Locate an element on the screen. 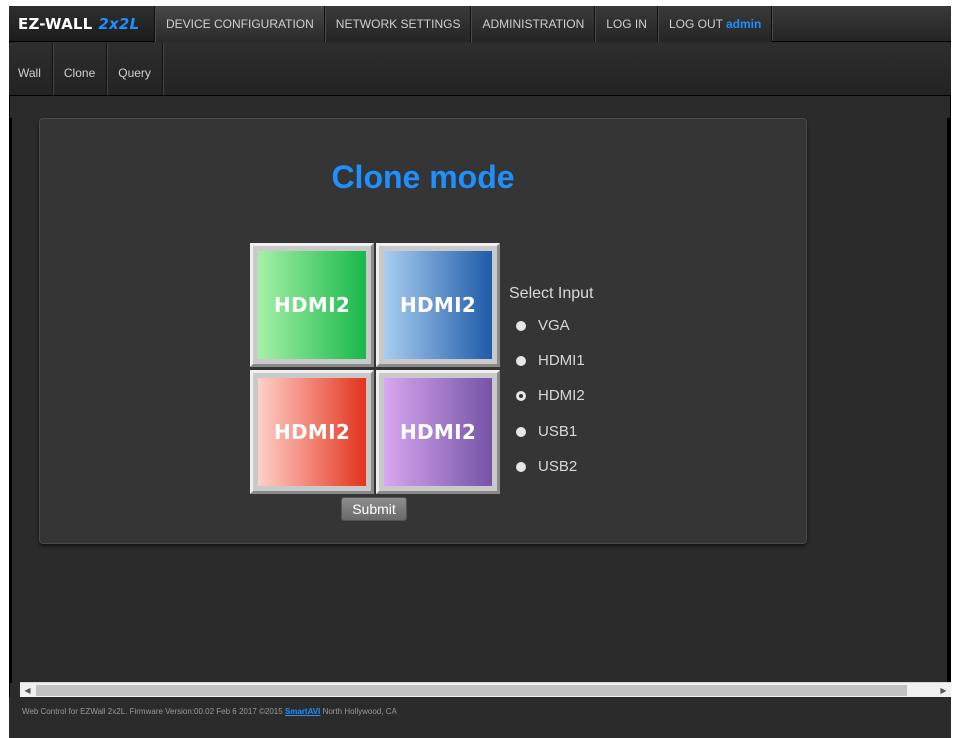 This screenshot has height=738, width=961. input-option-usb1: USB1 is located at coordinates (546, 431).